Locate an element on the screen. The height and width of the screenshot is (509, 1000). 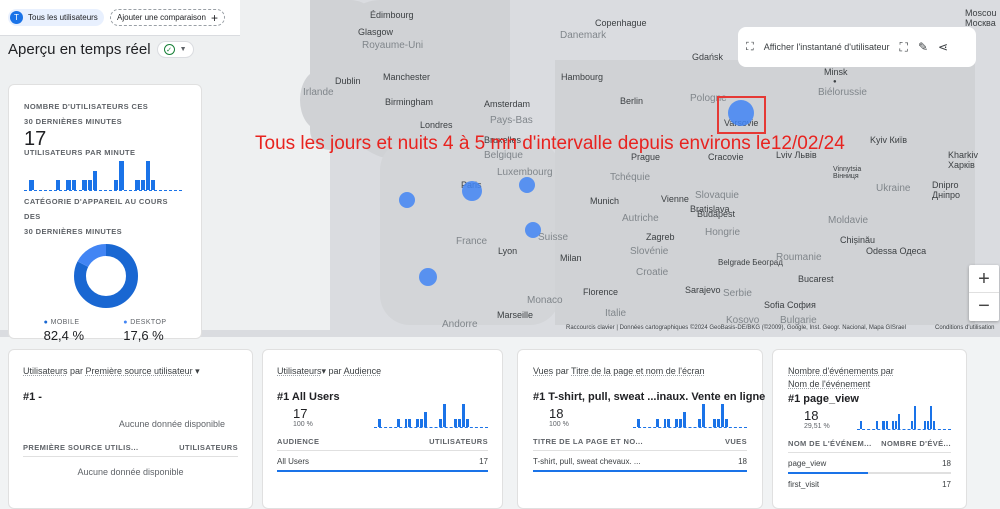
city-label: Lyon is located at coordinates (508, 251).